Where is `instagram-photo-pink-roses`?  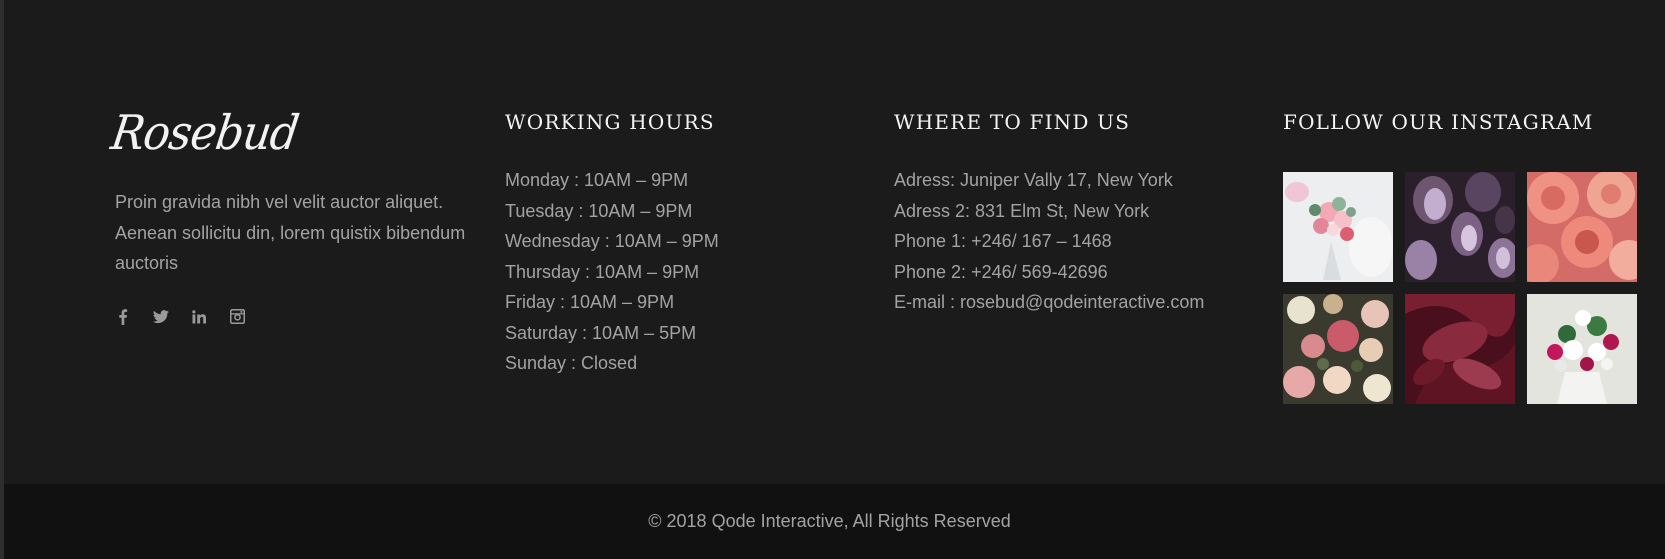 instagram-photo-pink-roses is located at coordinates (1582, 227).